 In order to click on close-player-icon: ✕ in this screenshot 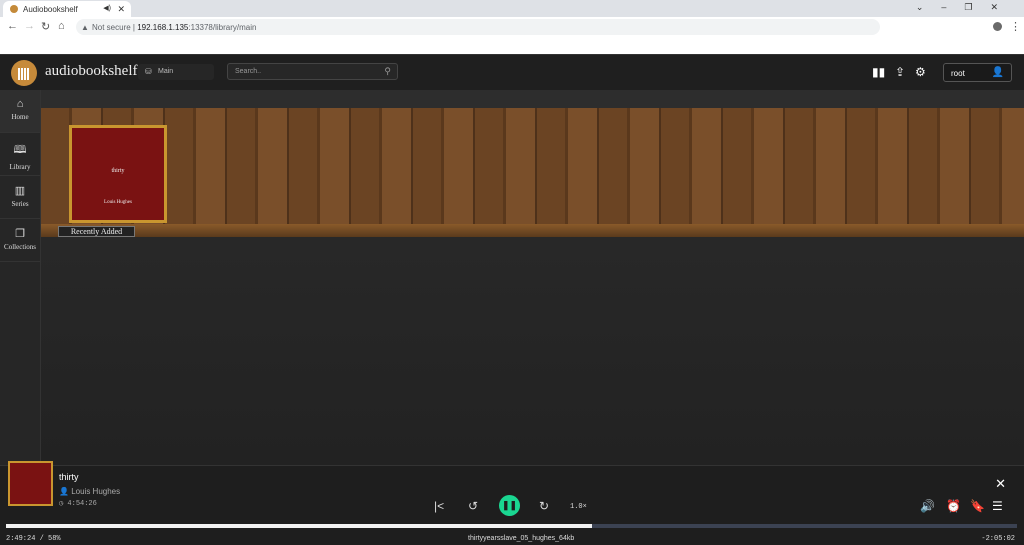, I will do `click(1000, 484)`.